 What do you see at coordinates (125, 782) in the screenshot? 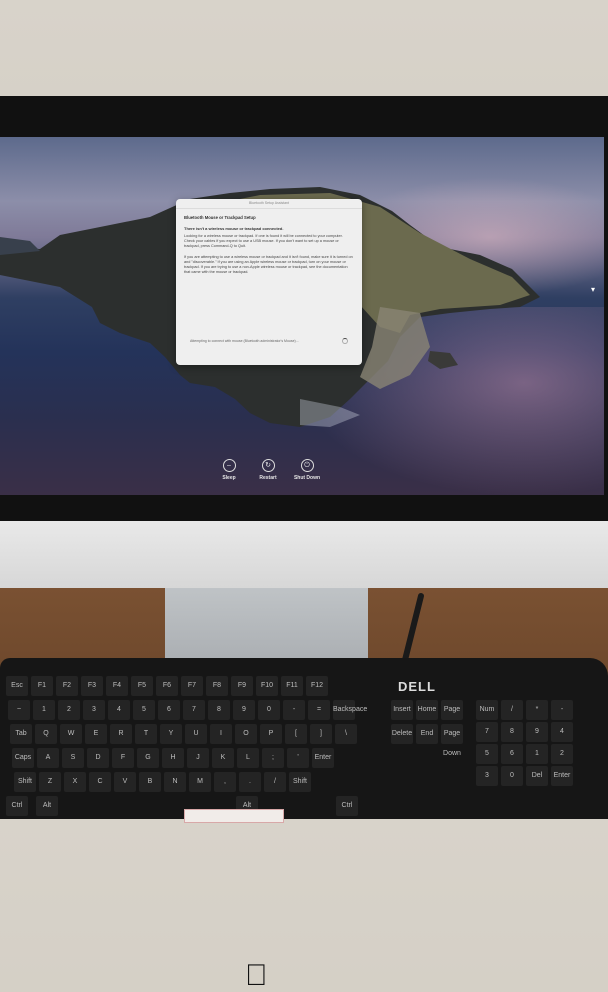
I see `keyboard-key: V` at bounding box center [125, 782].